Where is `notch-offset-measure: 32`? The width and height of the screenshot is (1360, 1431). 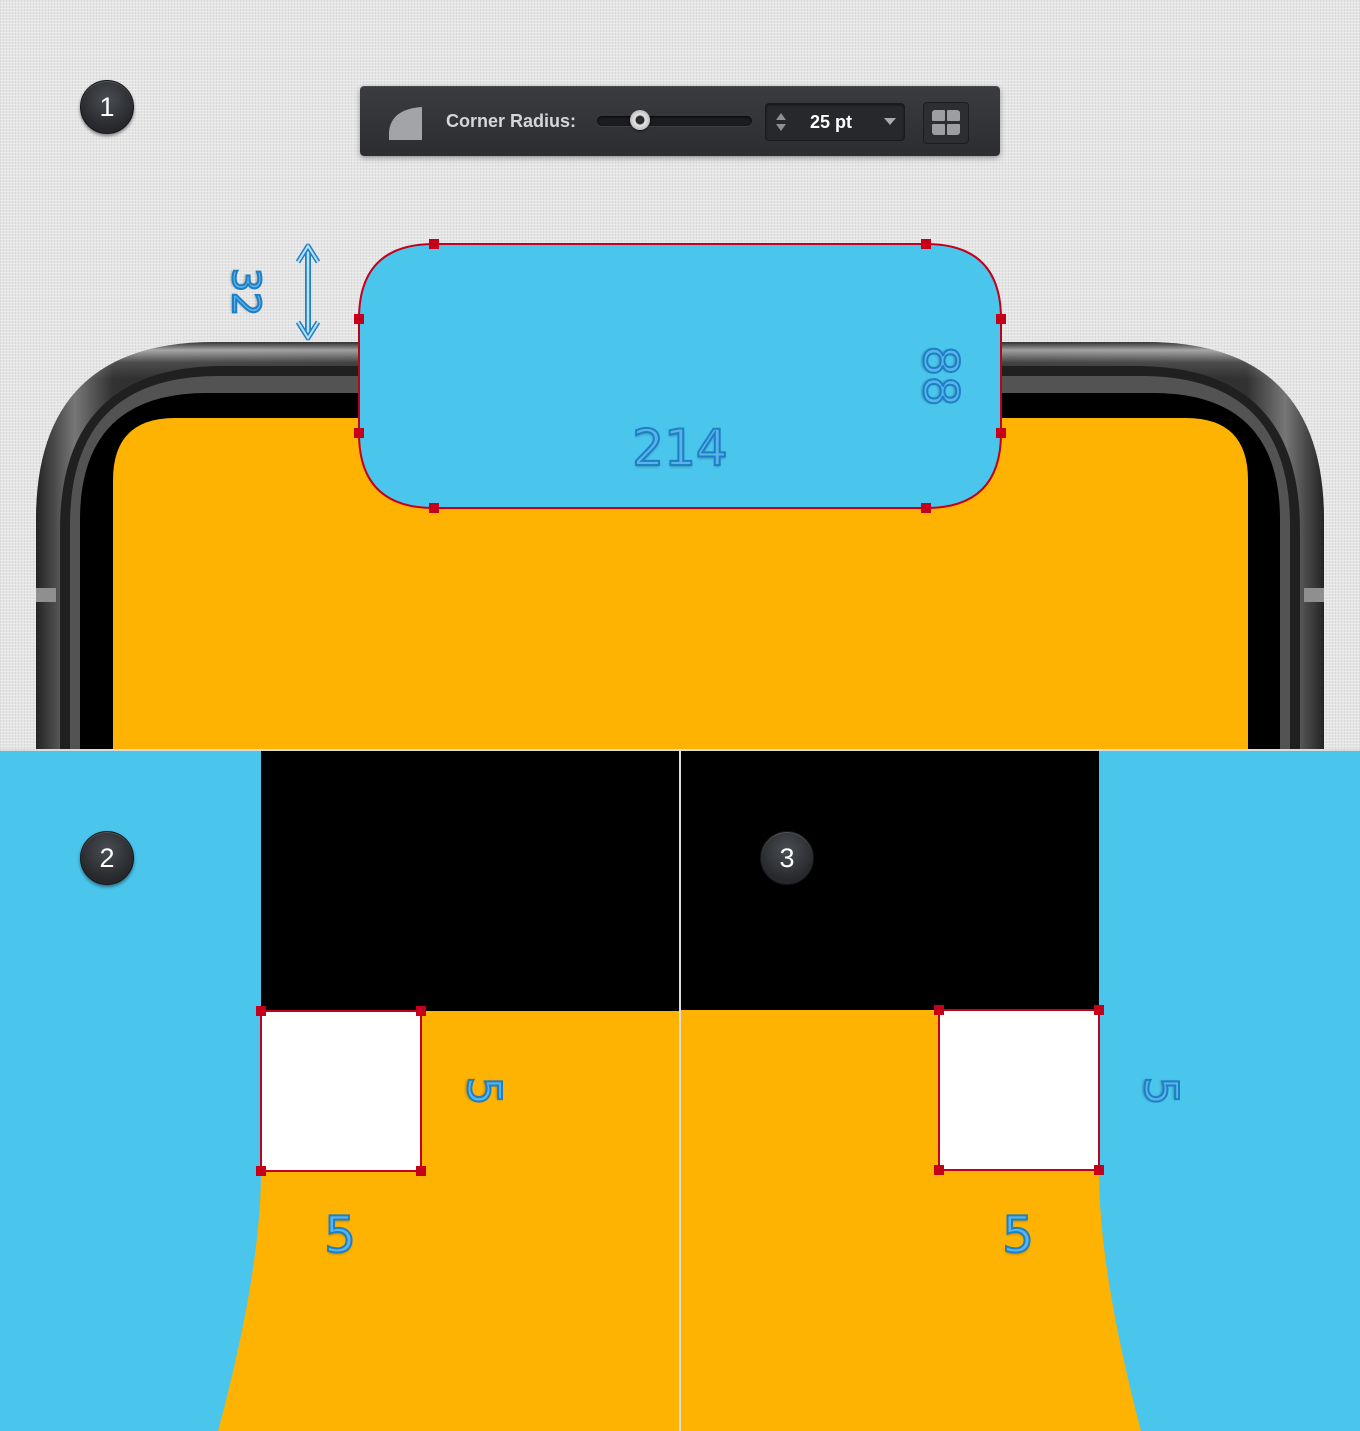
notch-offset-measure: 32 is located at coordinates (246, 292).